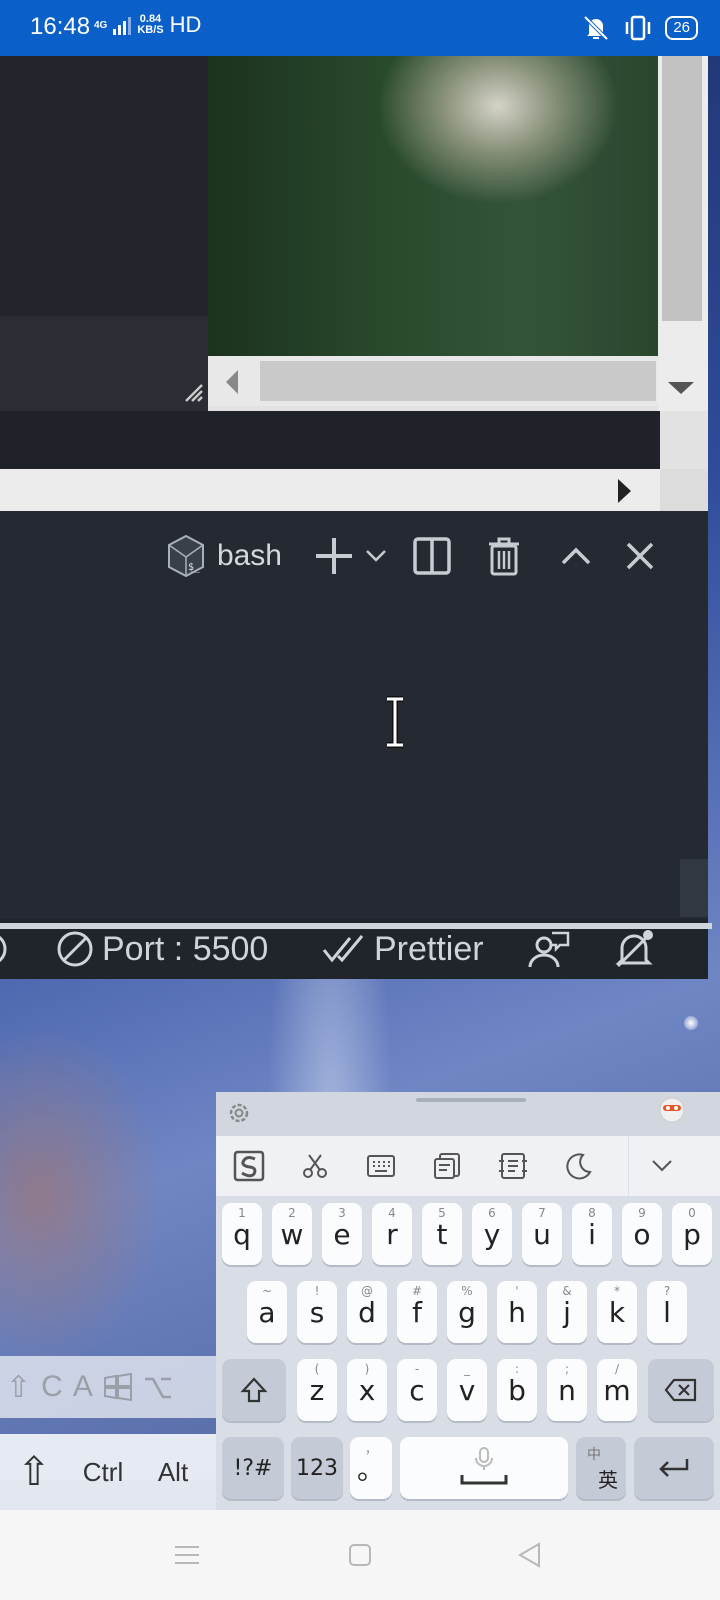 The image size is (720, 1600). I want to click on system-navigation-bar, so click(360, 1555).